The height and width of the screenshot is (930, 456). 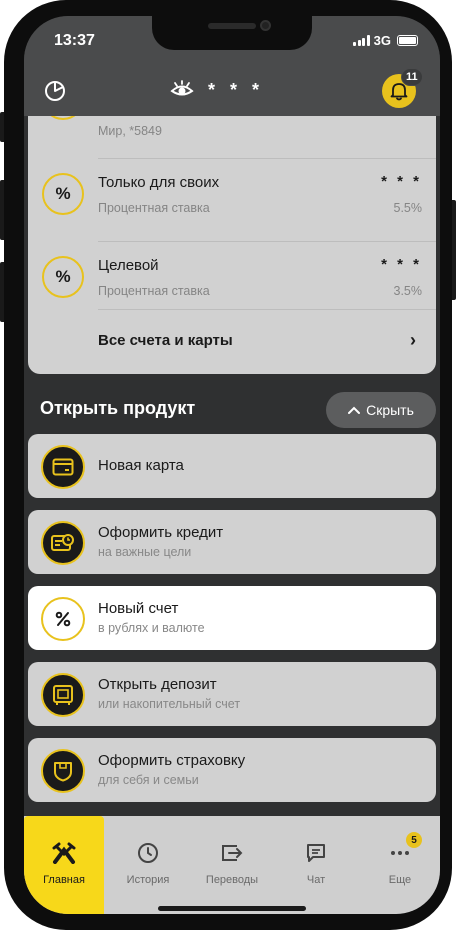 I want to click on product-insurance: Оформить страховку для себя и семьи, so click(x=232, y=770).